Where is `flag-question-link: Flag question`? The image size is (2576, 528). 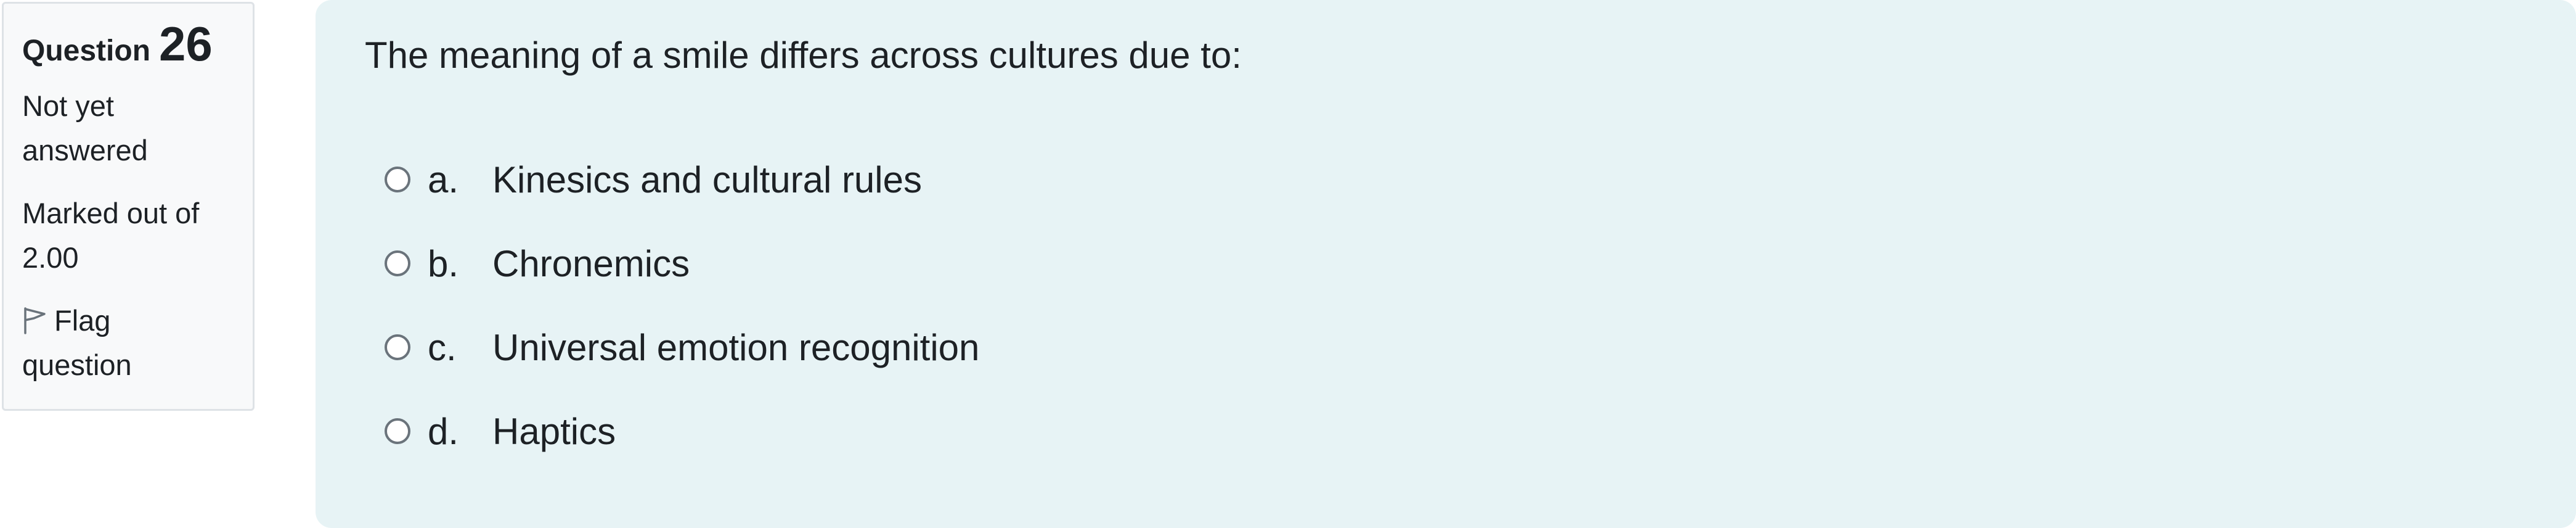
flag-question-link: Flag question is located at coordinates (128, 343).